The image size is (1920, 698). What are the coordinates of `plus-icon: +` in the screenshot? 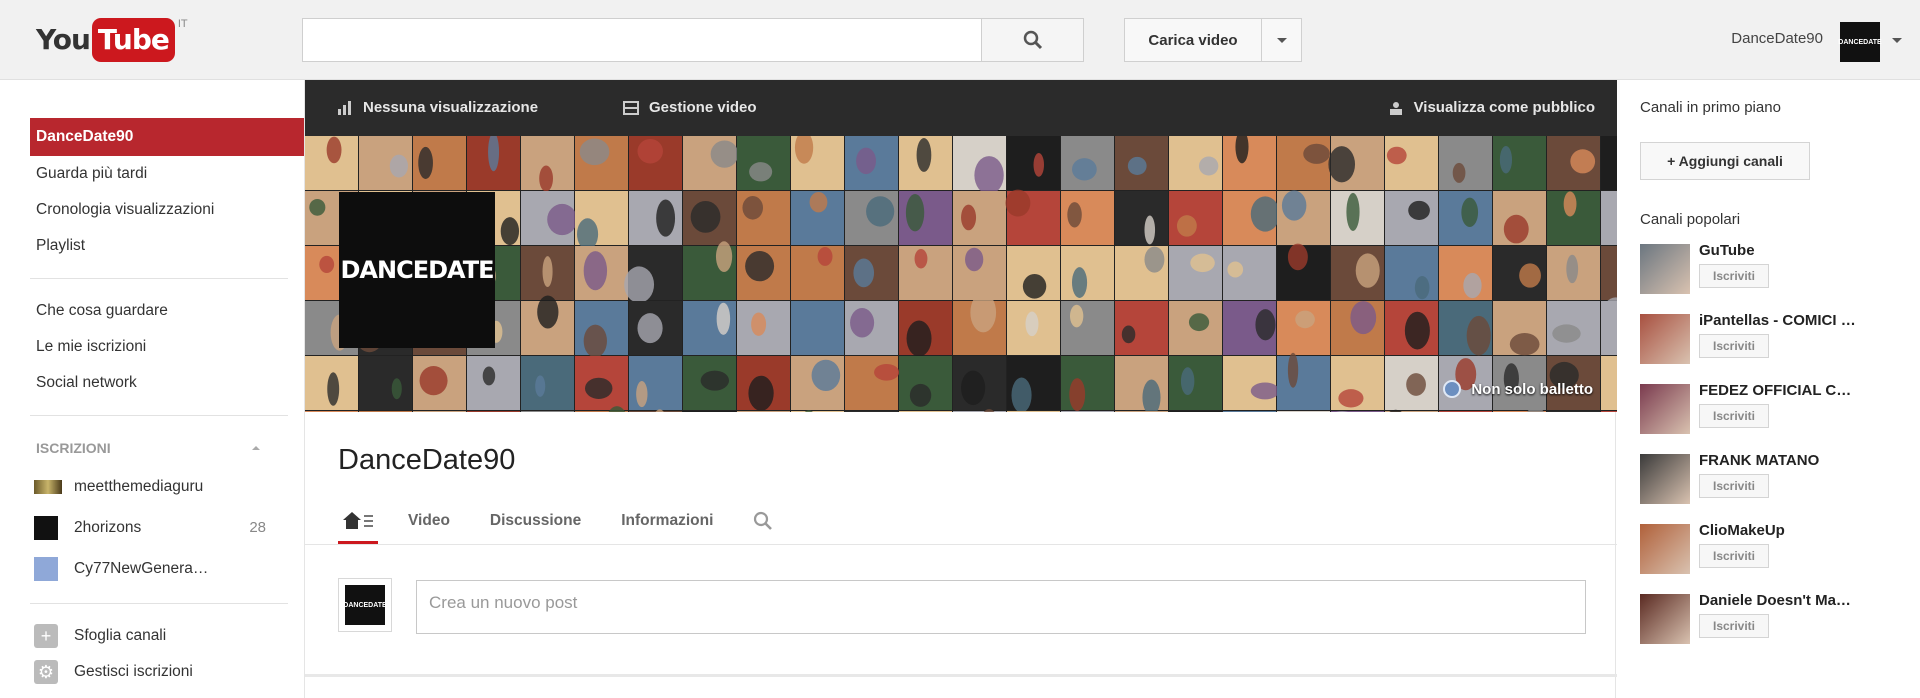 It's located at (46, 636).